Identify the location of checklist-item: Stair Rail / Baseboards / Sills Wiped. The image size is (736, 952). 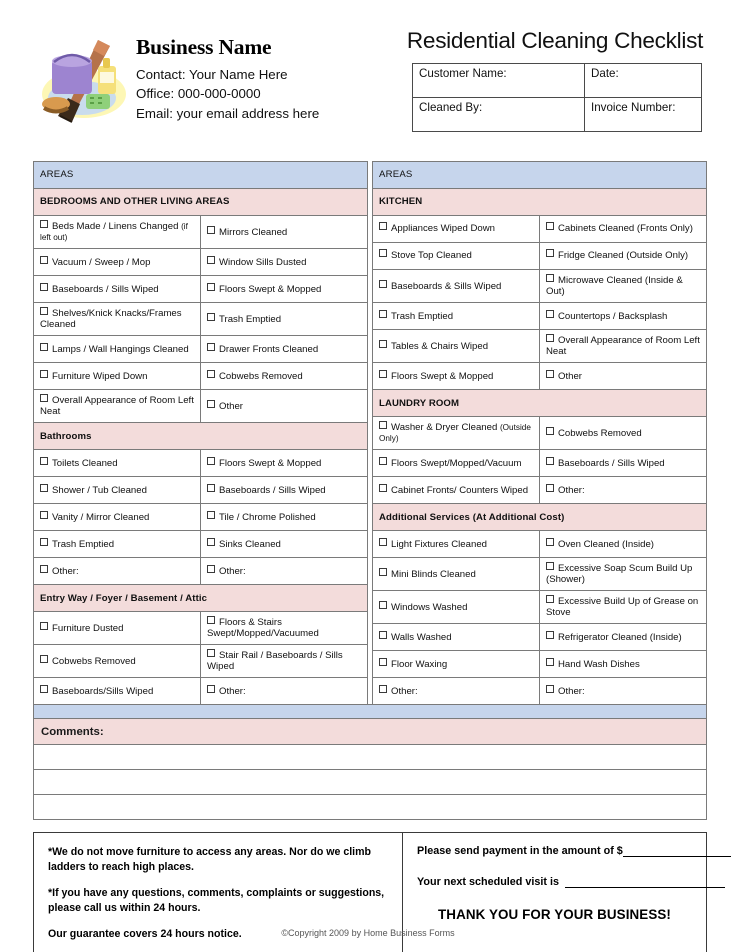
(284, 661).